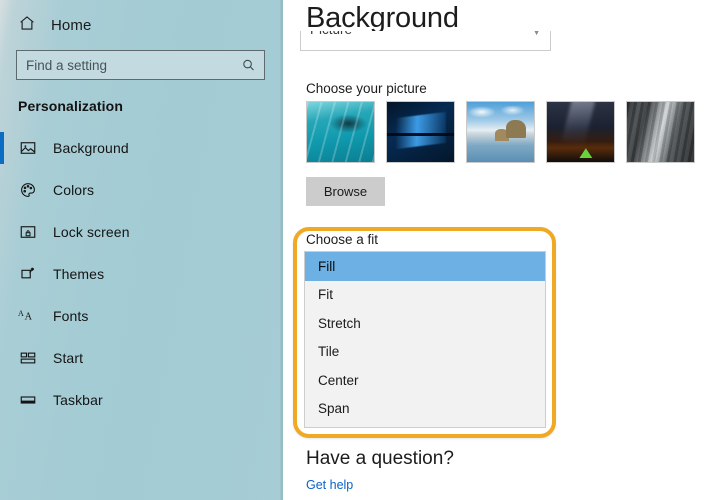 The height and width of the screenshot is (500, 706). Describe the element at coordinates (425, 295) in the screenshot. I see `fit-option-fit: Fit` at that location.